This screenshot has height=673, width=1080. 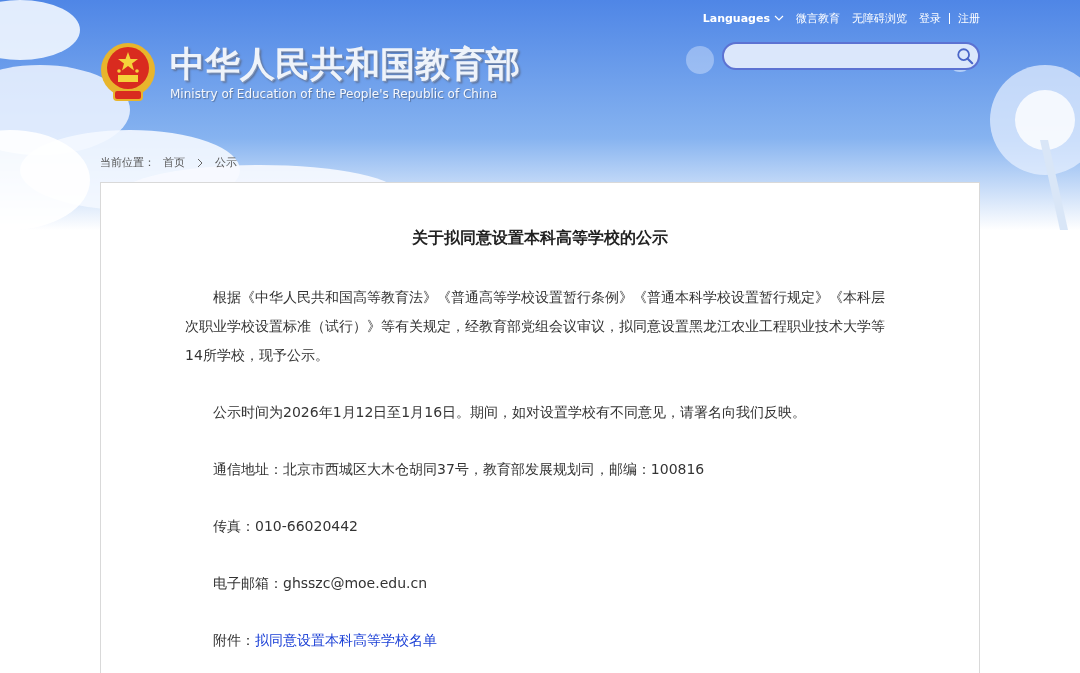 What do you see at coordinates (346, 640) in the screenshot?
I see `attachment-link: 拟同意设置本科高等学校名单` at bounding box center [346, 640].